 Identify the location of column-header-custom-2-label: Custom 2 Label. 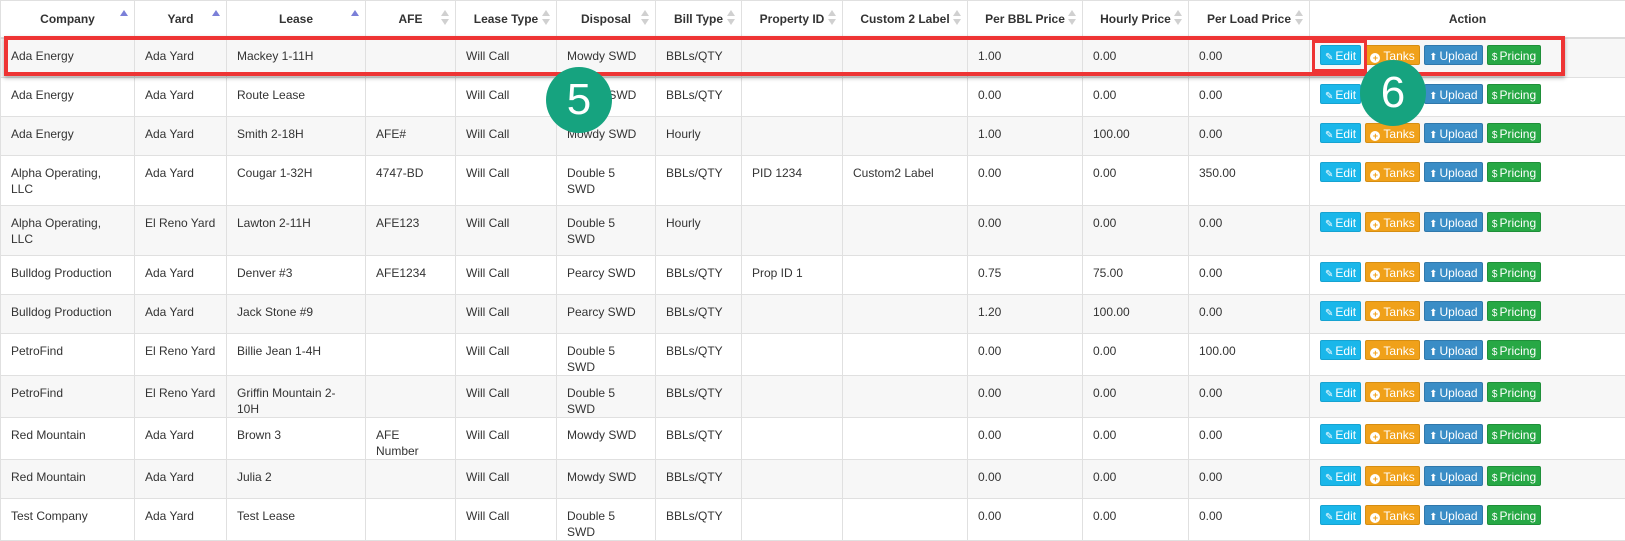
(905, 20).